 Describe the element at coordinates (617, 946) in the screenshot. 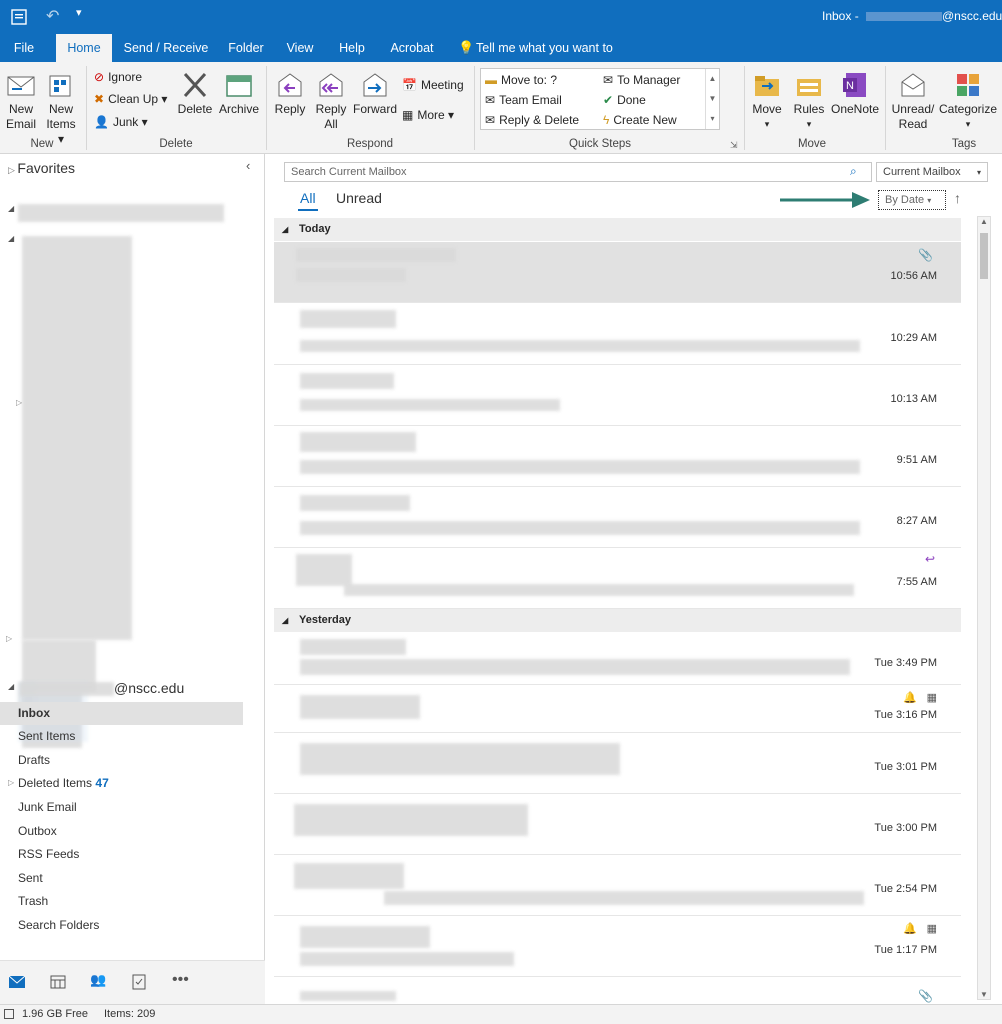

I see `list-item: 🔔 ▦ Tue 1:17 PM` at that location.